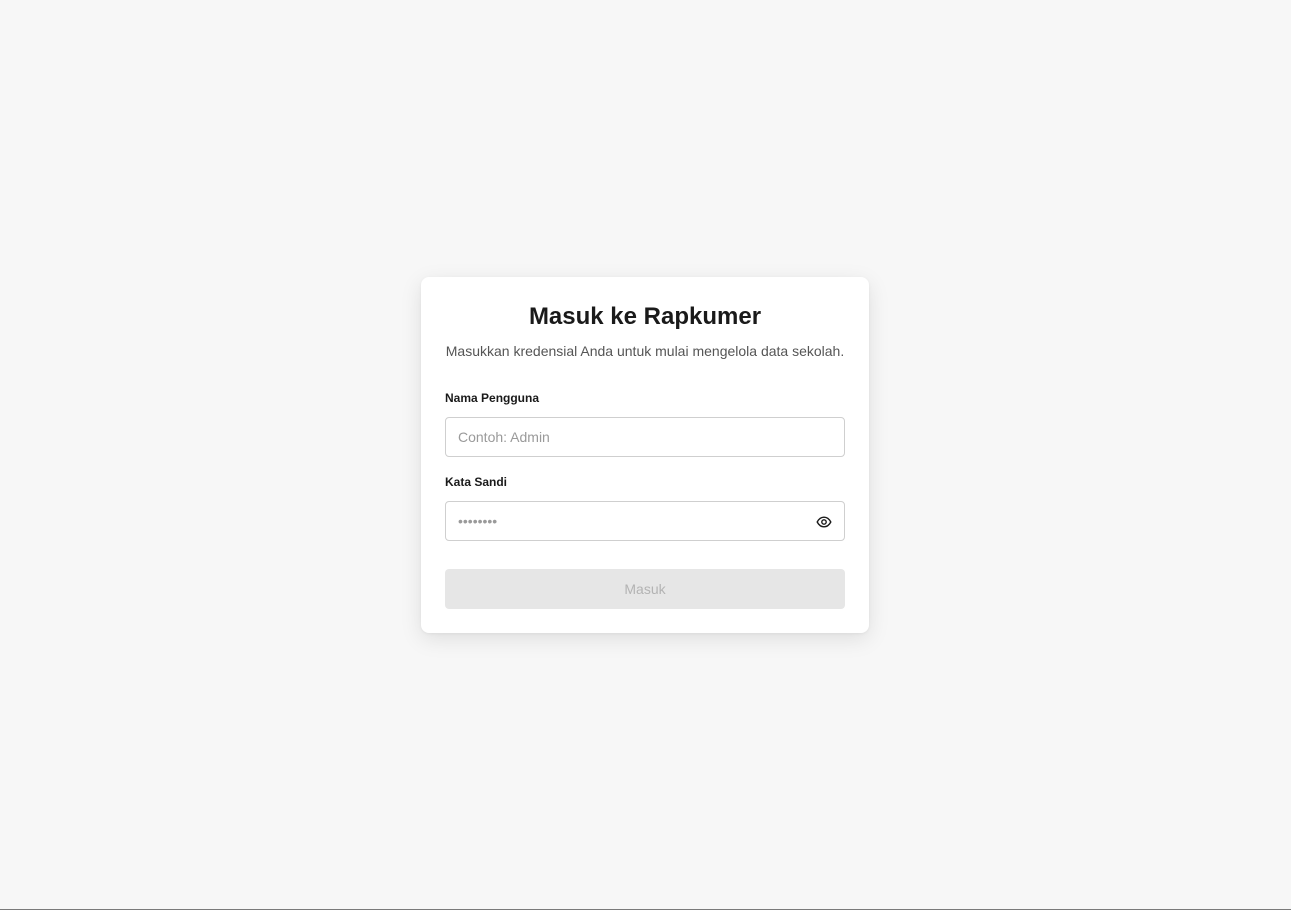  I want to click on username-label: Nama Pengguna, so click(492, 398).